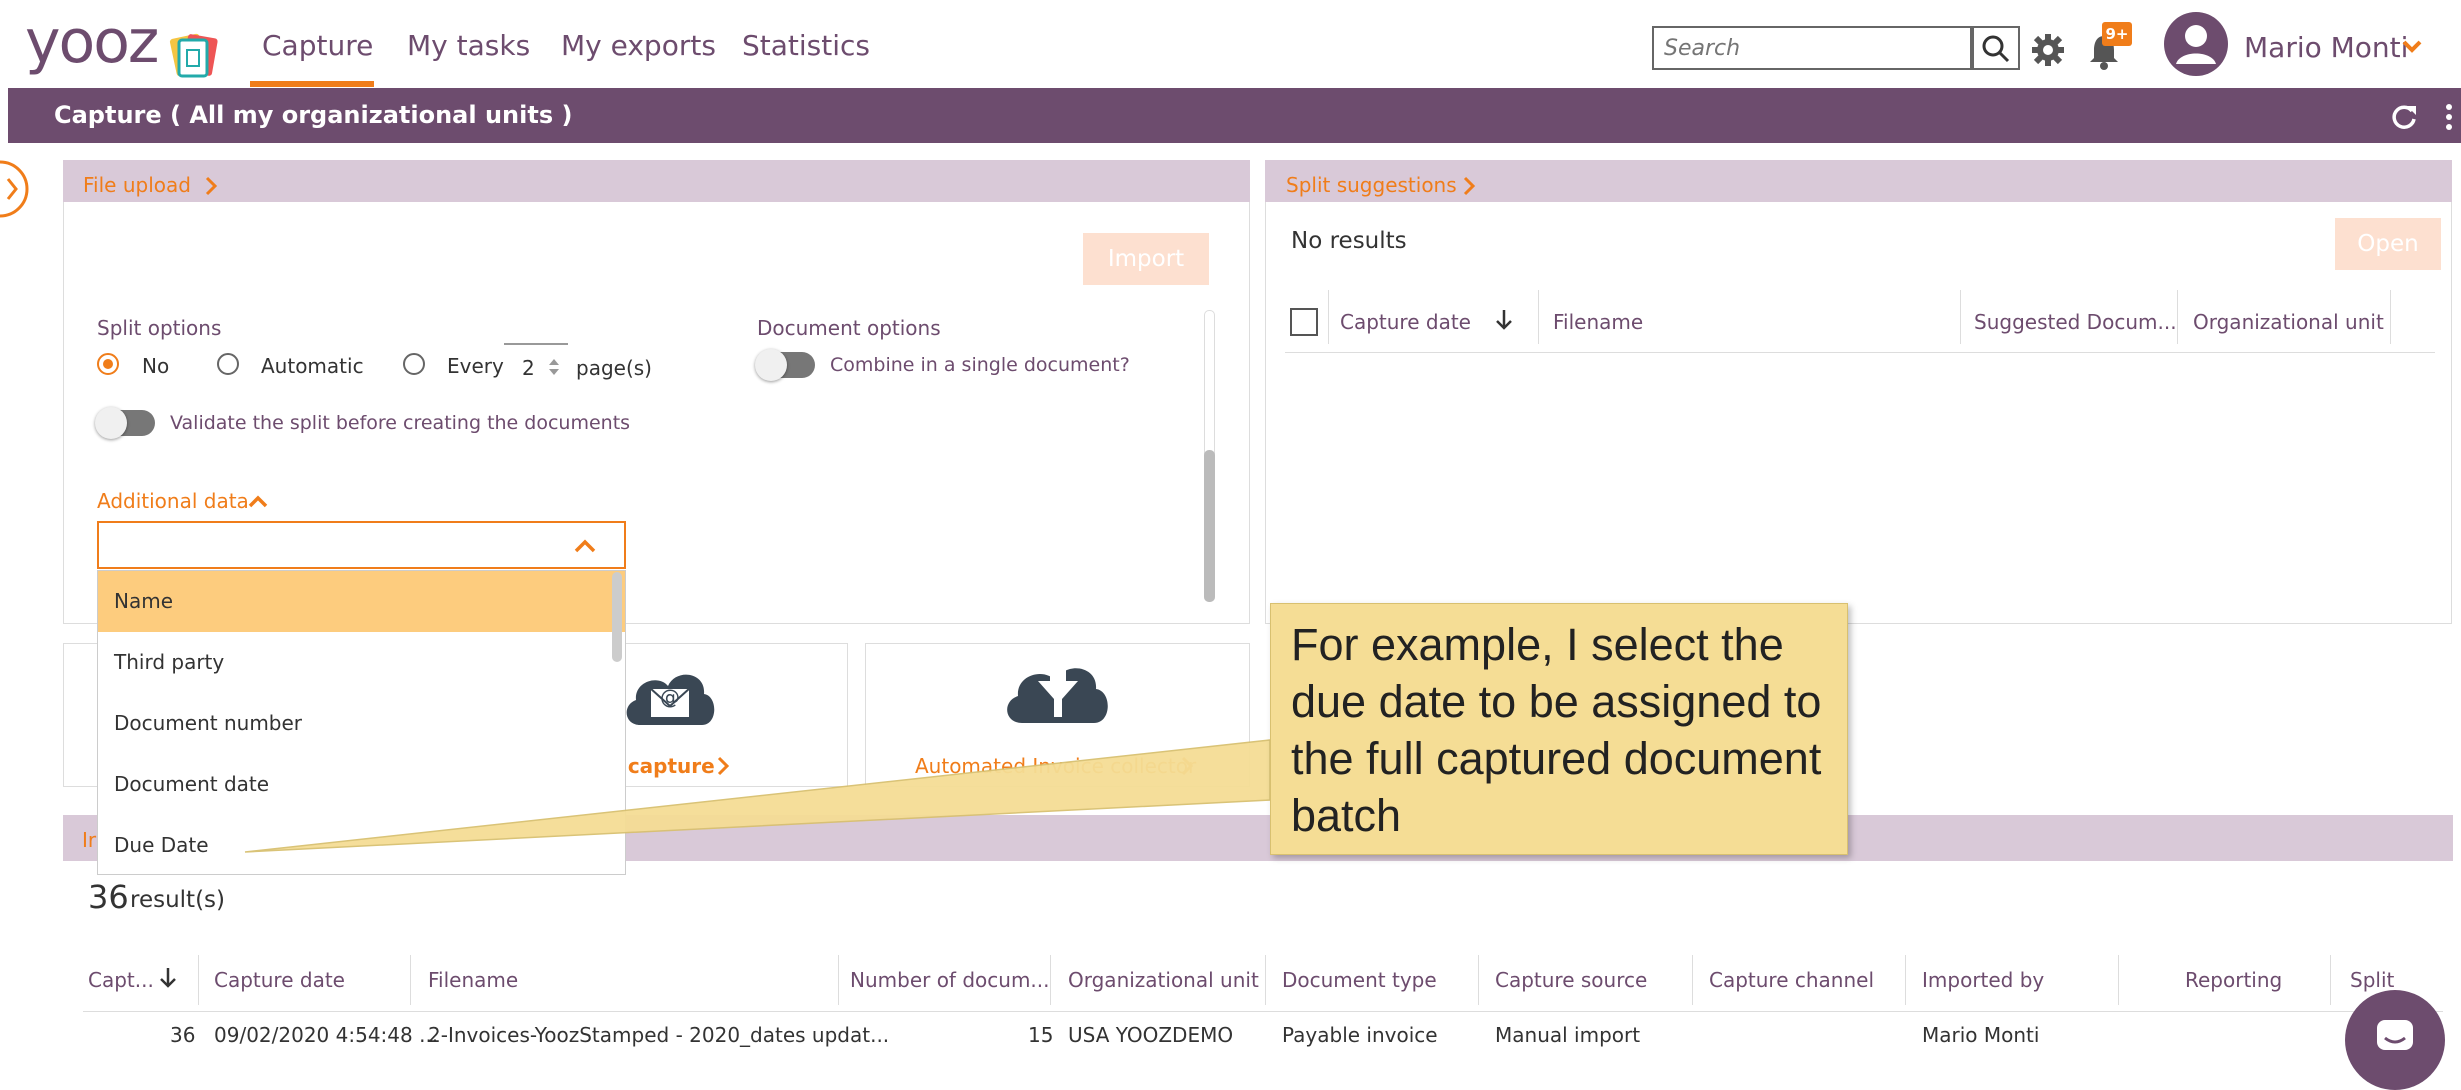  Describe the element at coordinates (849, 328) in the screenshot. I see `document-options-label: Document options` at that location.